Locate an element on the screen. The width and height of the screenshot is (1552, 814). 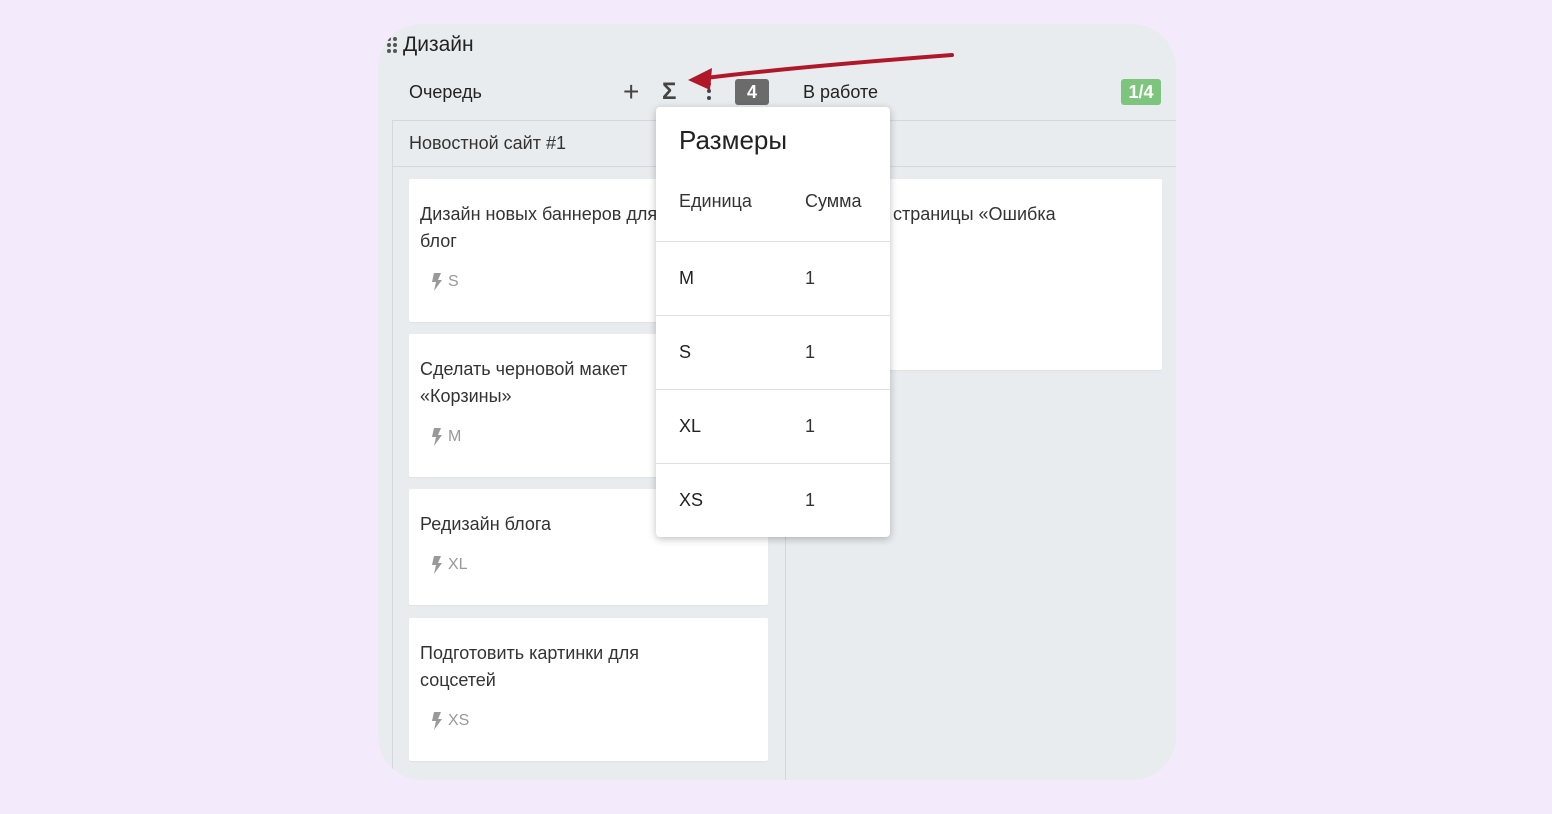
board-header: Дизайн is located at coordinates (430, 45).